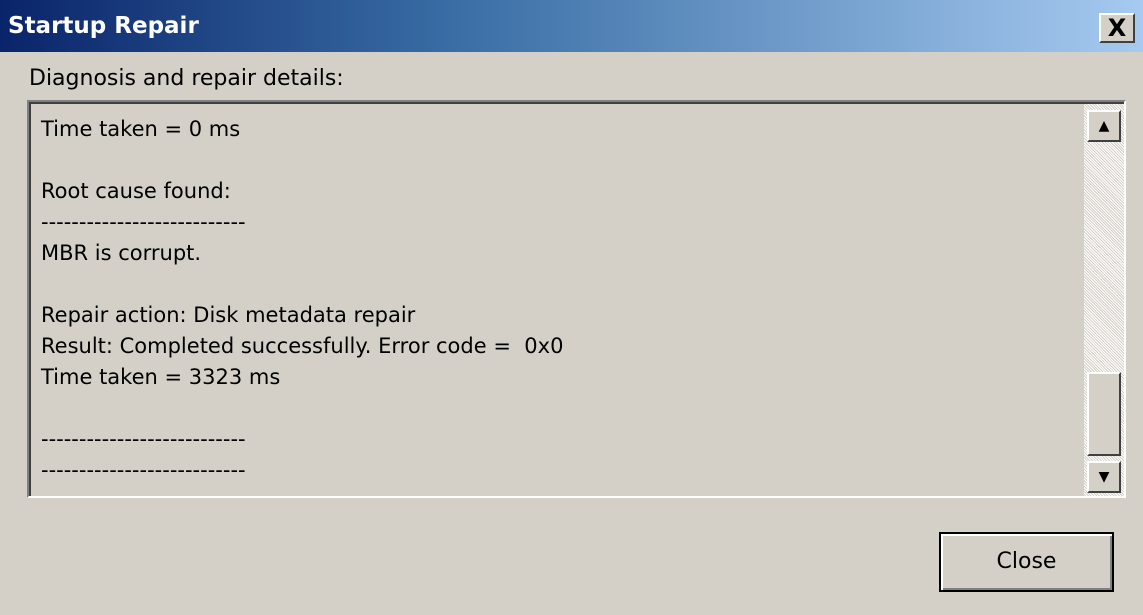 This screenshot has height=615, width=1143. I want to click on details-label: Diagnosis and repair details:, so click(186, 78).